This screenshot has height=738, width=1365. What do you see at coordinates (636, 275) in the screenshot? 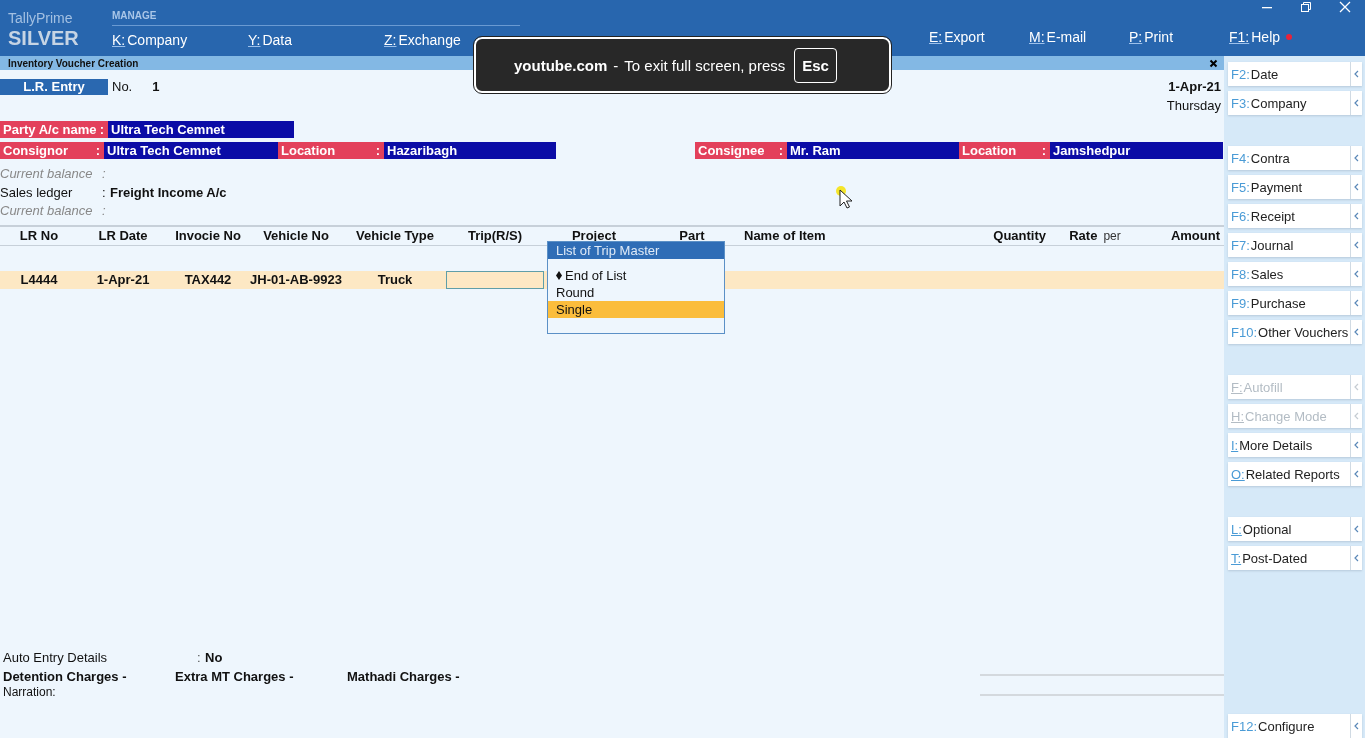
I see `list-item: End of List` at bounding box center [636, 275].